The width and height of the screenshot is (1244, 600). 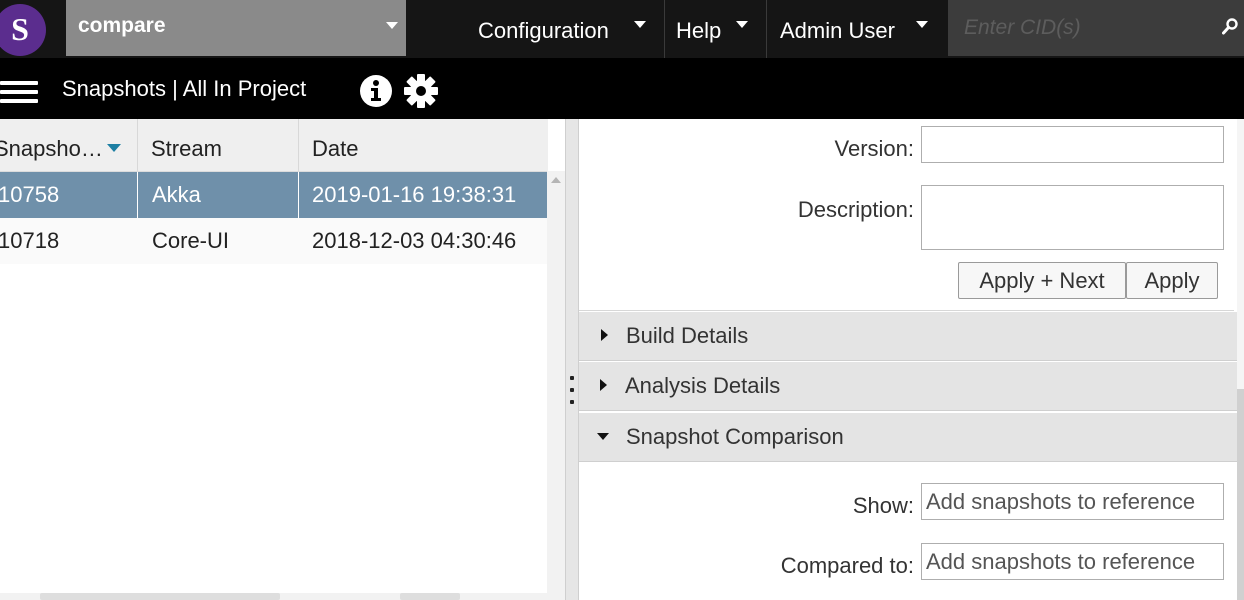 What do you see at coordinates (113, 148) in the screenshot?
I see `sort-descending-icon` at bounding box center [113, 148].